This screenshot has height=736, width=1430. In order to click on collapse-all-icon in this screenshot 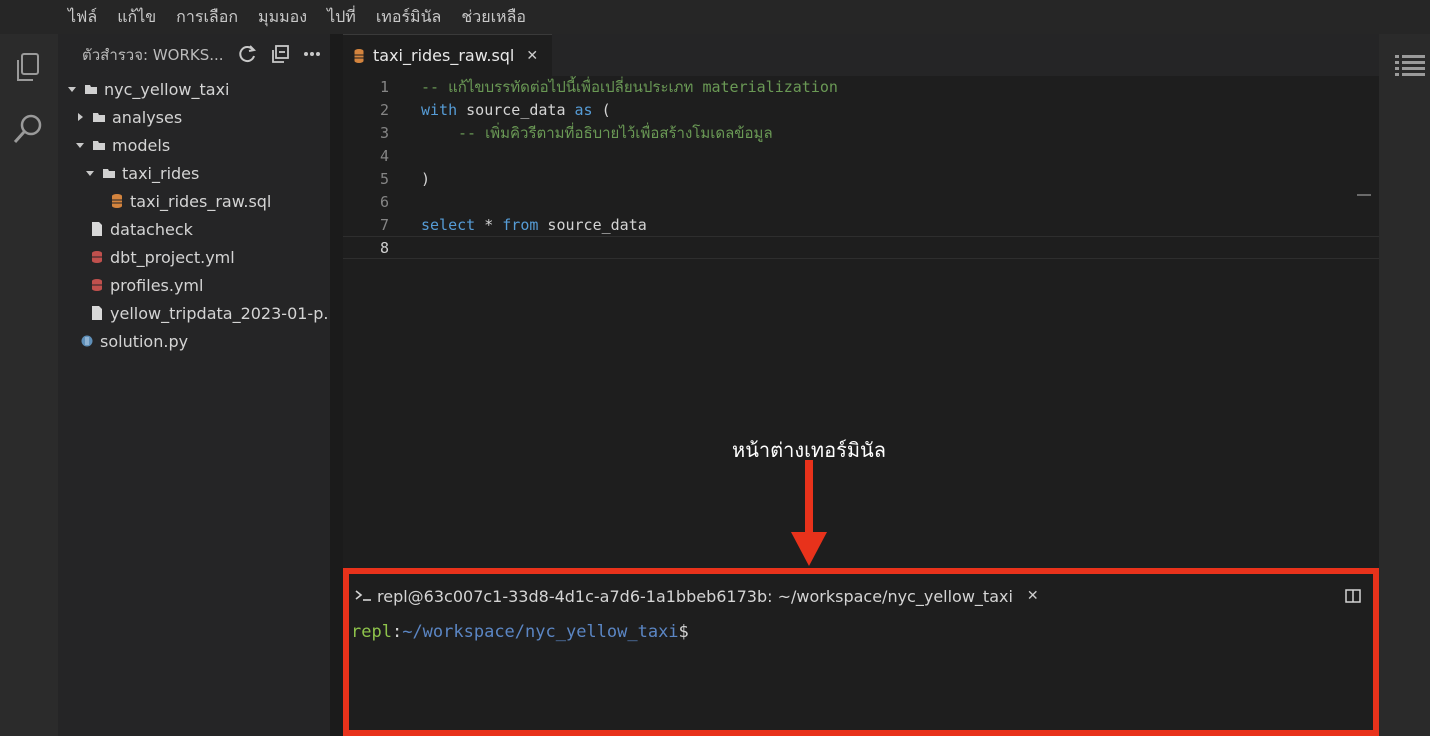, I will do `click(280, 54)`.